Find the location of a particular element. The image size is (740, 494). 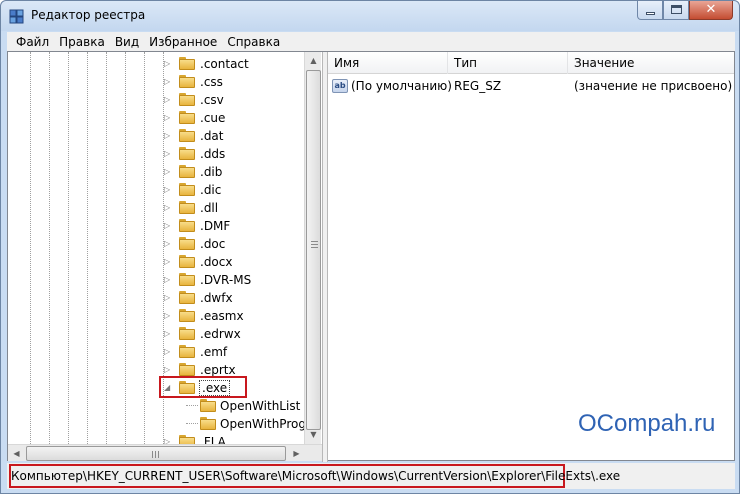

tree-key: ▷ .csv is located at coordinates (158, 100).